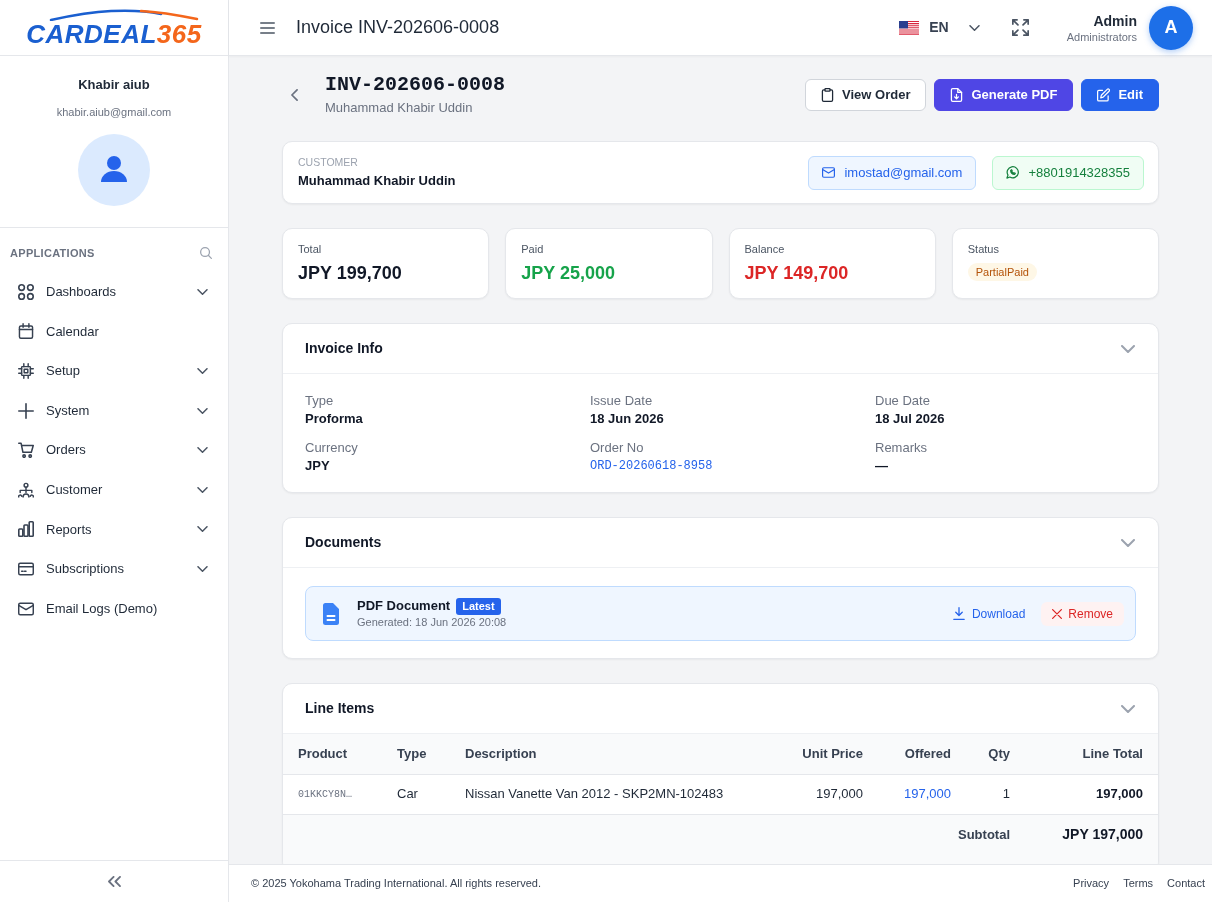  I want to click on credit-card-icon, so click(26, 568).